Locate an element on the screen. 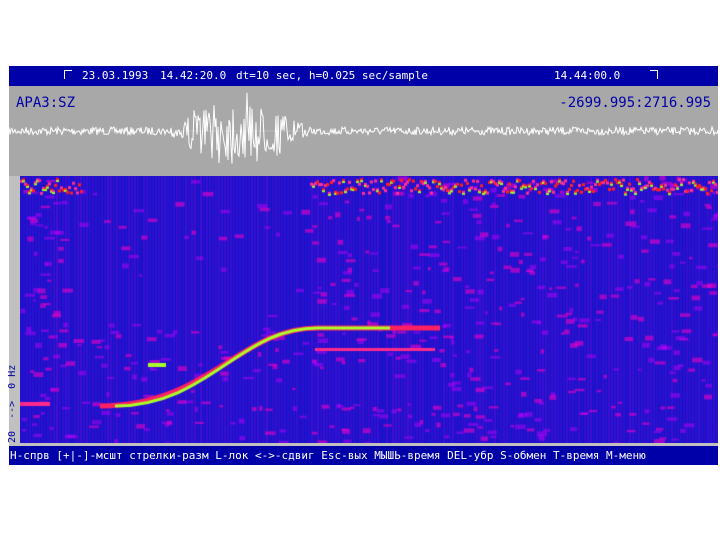 The height and width of the screenshot is (540, 720). station-label: APA3:SZ is located at coordinates (46, 103).